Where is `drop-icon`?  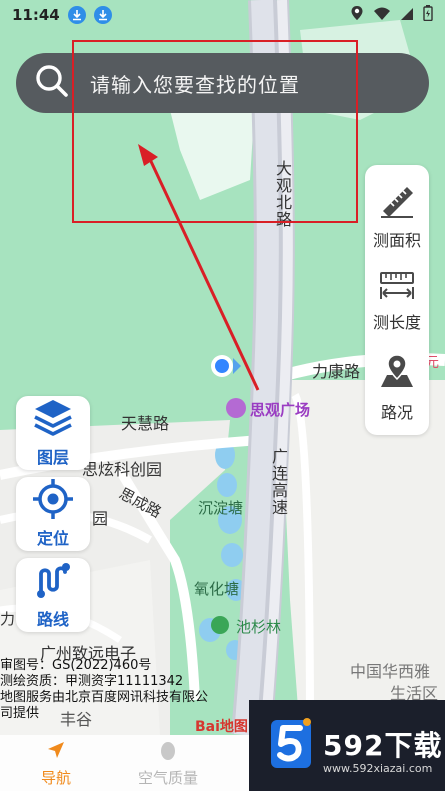
drop-icon is located at coordinates (168, 753).